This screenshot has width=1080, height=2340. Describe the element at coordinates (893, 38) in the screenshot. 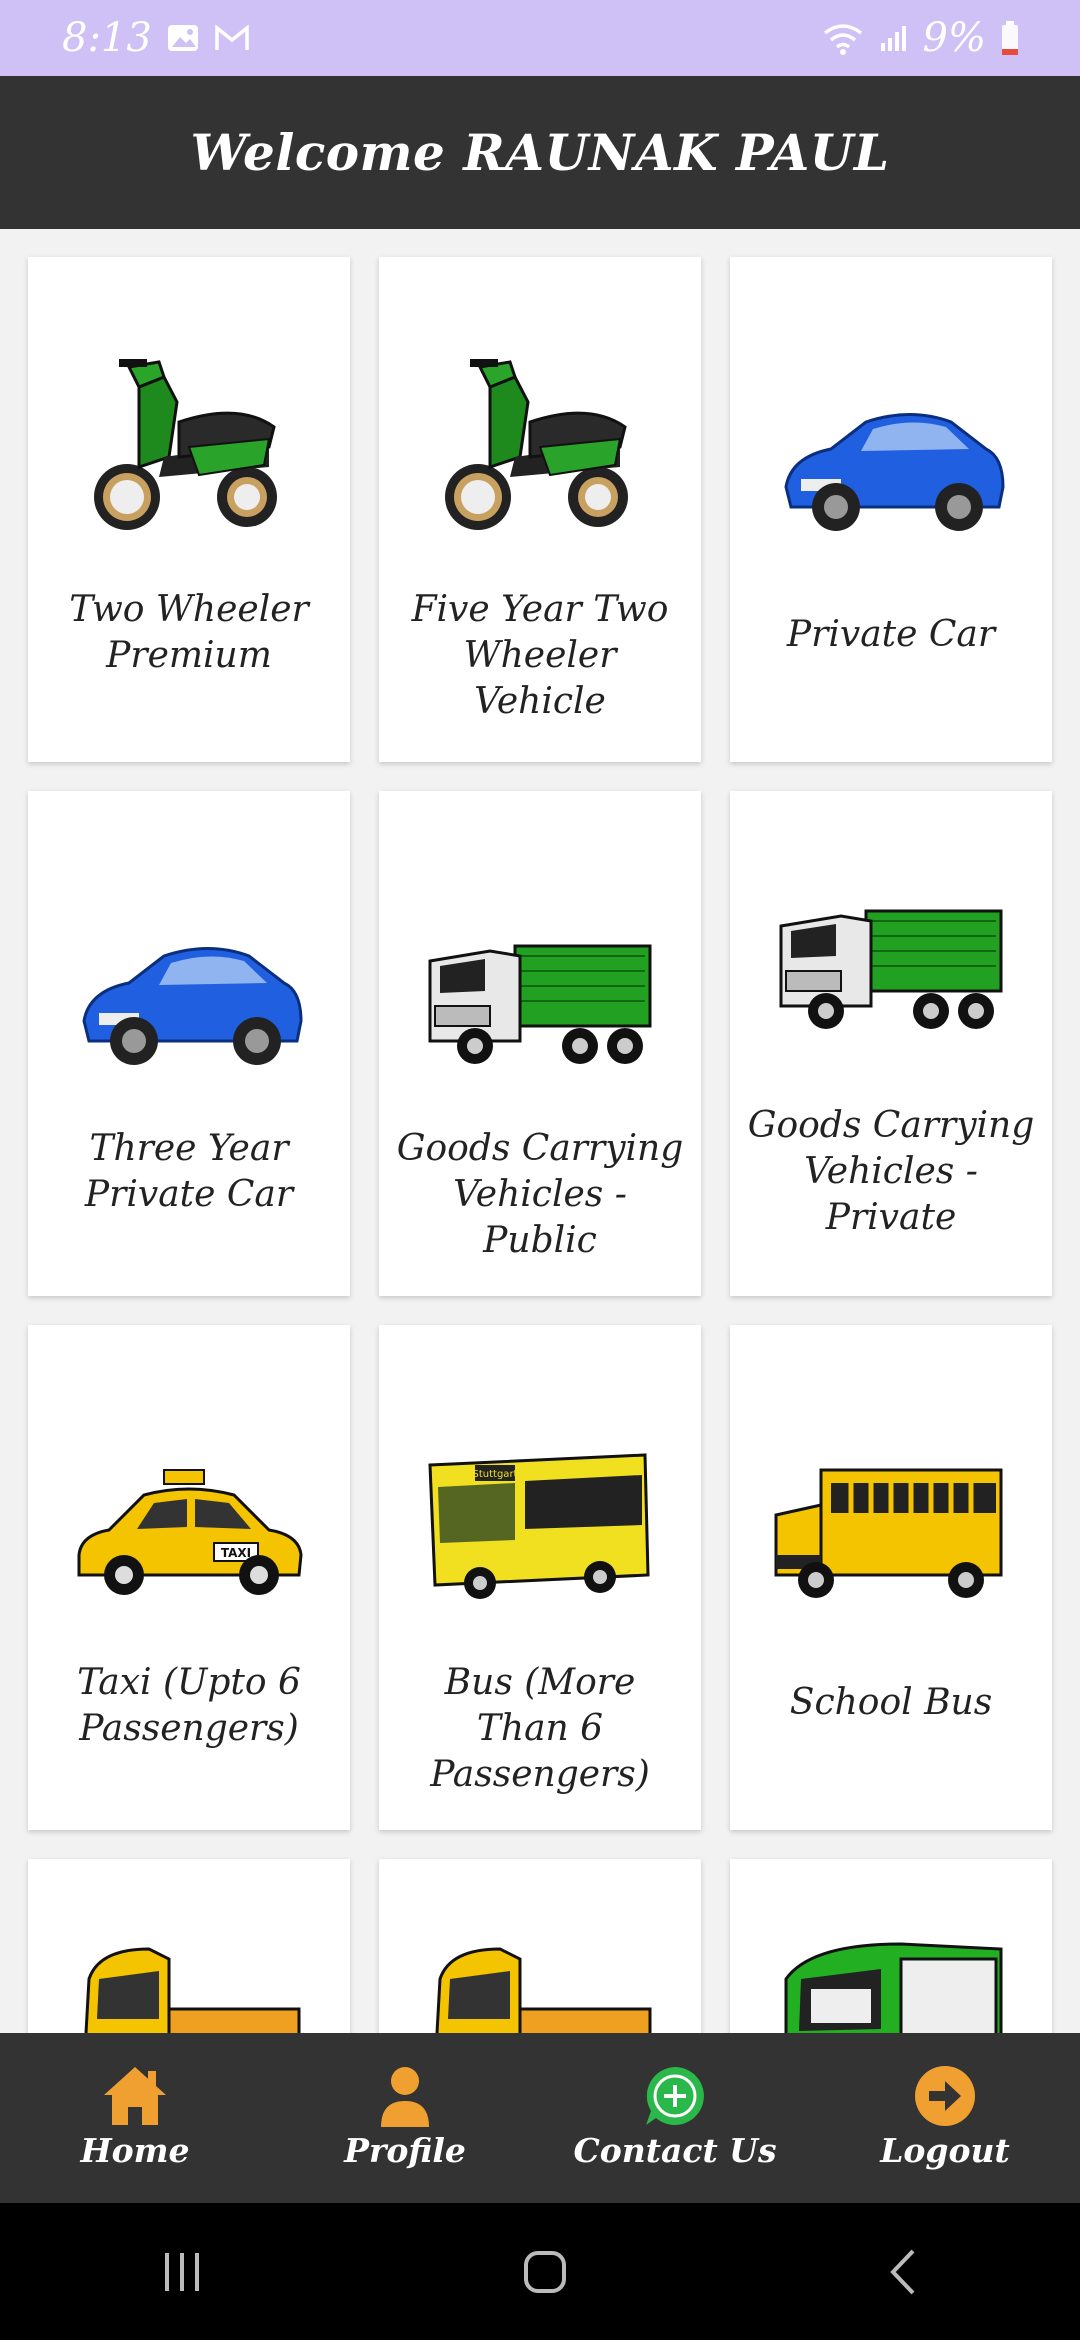

I see `signal-icon` at that location.